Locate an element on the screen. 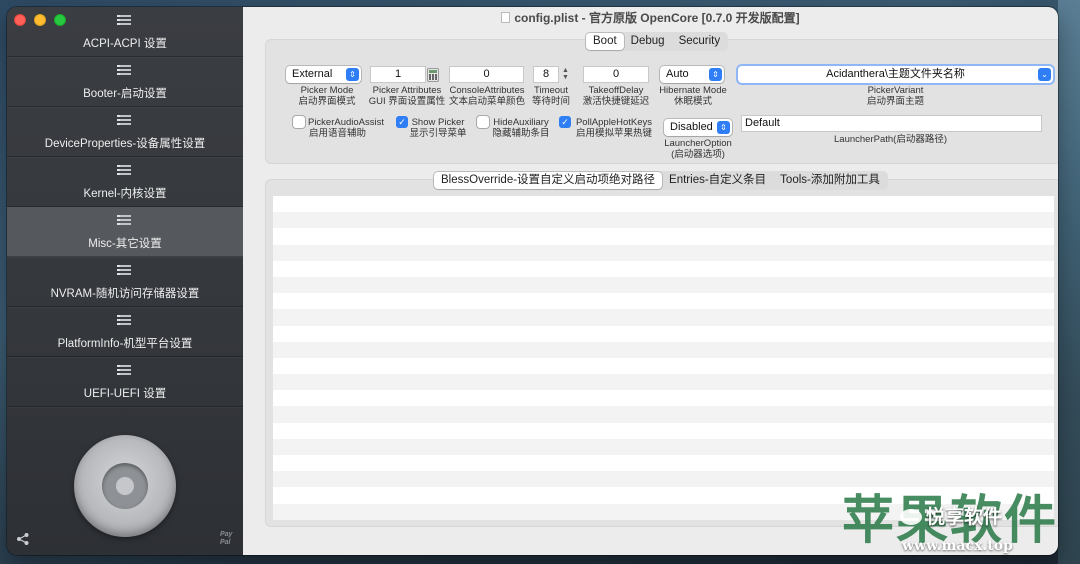  hibernate-mode-label: Hibernate Mode 休眠模式 is located at coordinates (693, 96).